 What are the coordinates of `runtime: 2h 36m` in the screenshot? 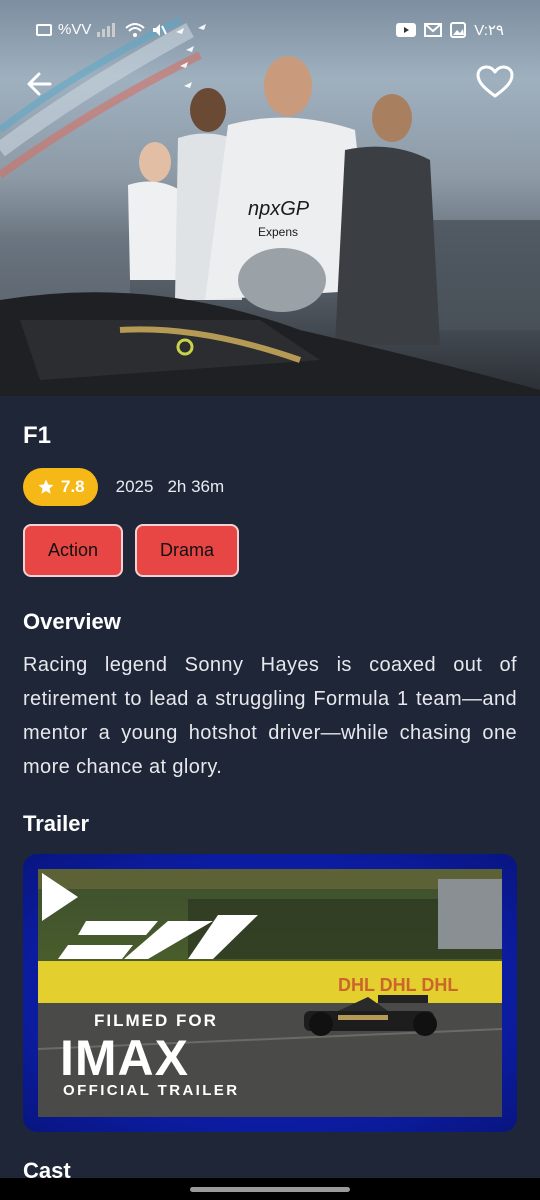 It's located at (196, 486).